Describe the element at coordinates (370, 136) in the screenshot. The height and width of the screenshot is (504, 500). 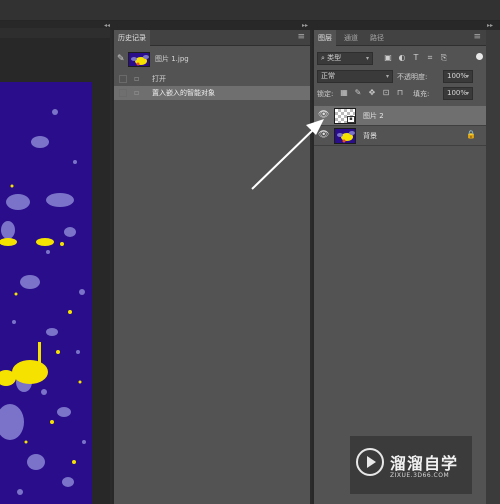
I see `layer-name: 背景` at that location.